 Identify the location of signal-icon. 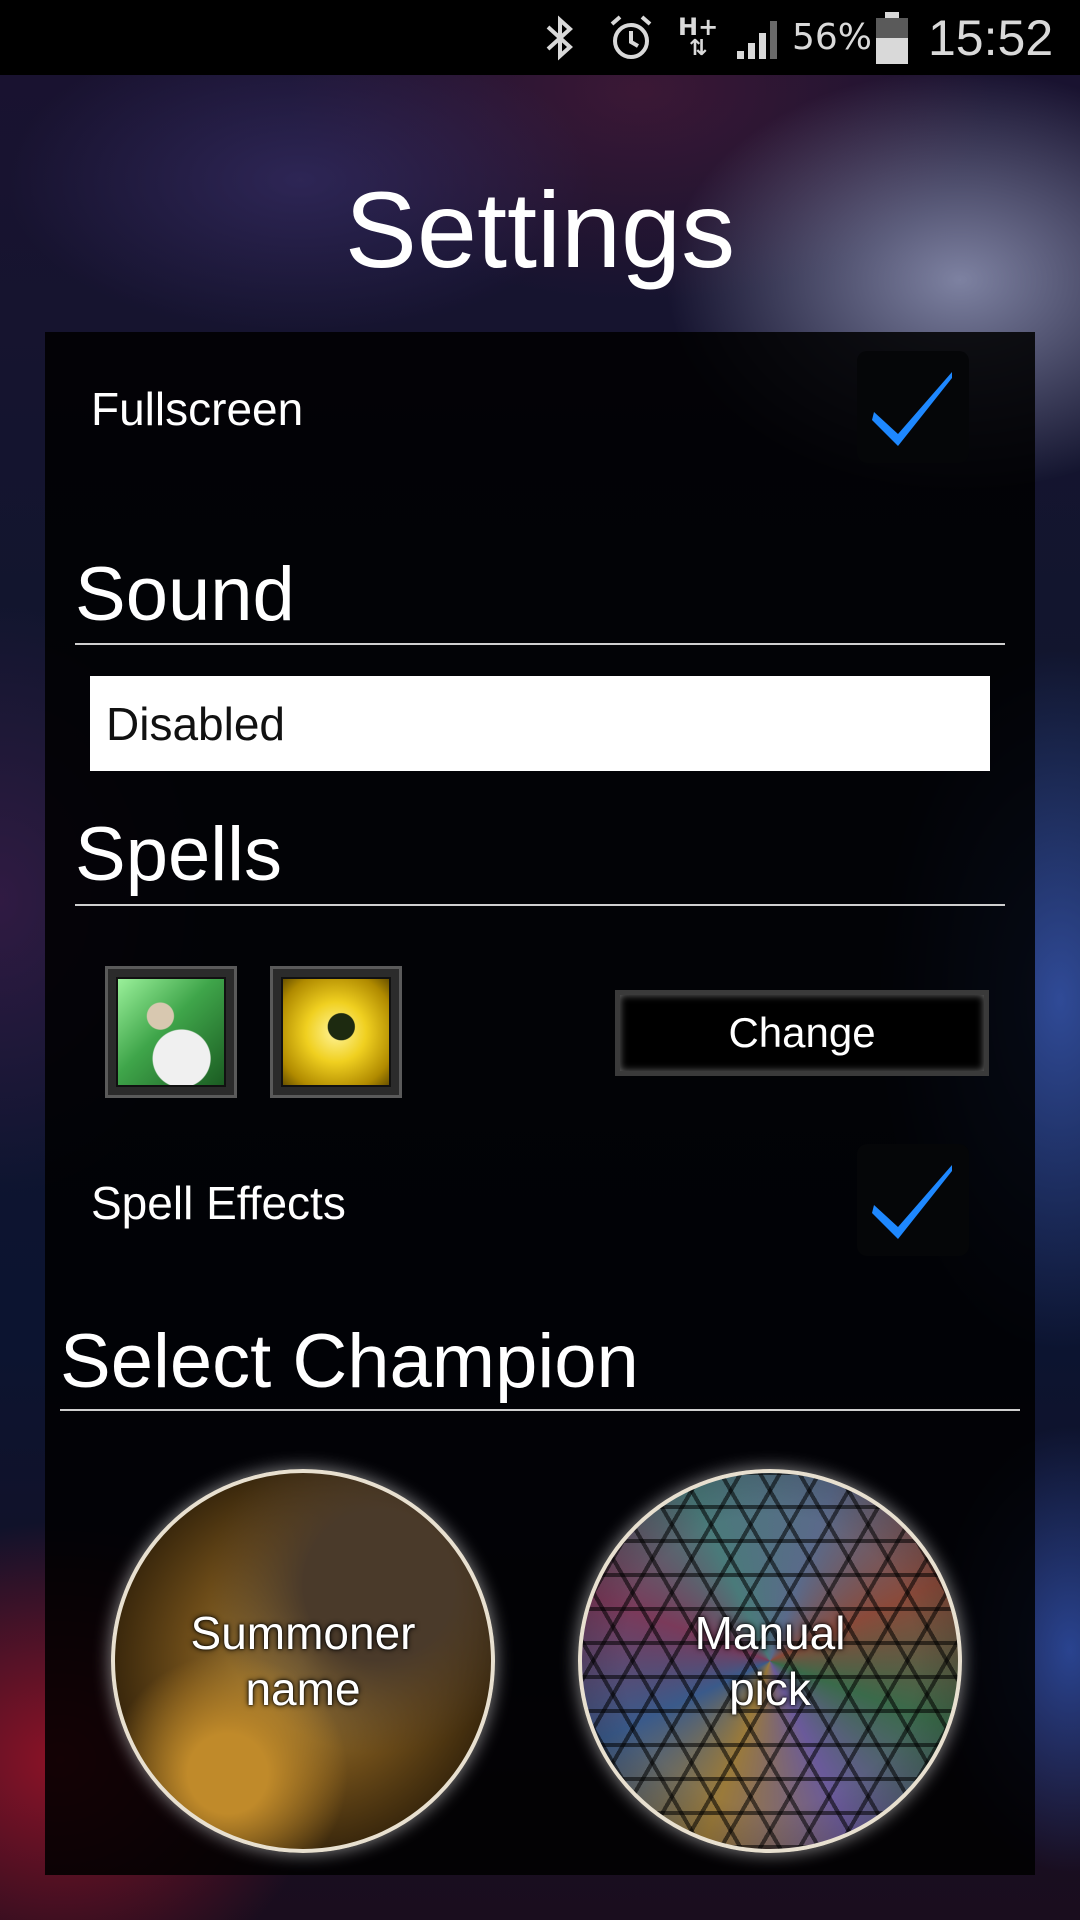
(759, 37).